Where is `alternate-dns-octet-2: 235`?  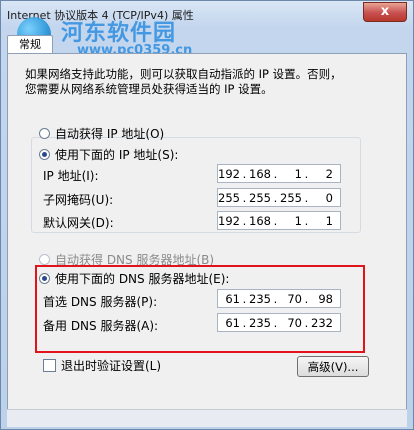 alternate-dns-octet-2: 235 is located at coordinates (260, 322).